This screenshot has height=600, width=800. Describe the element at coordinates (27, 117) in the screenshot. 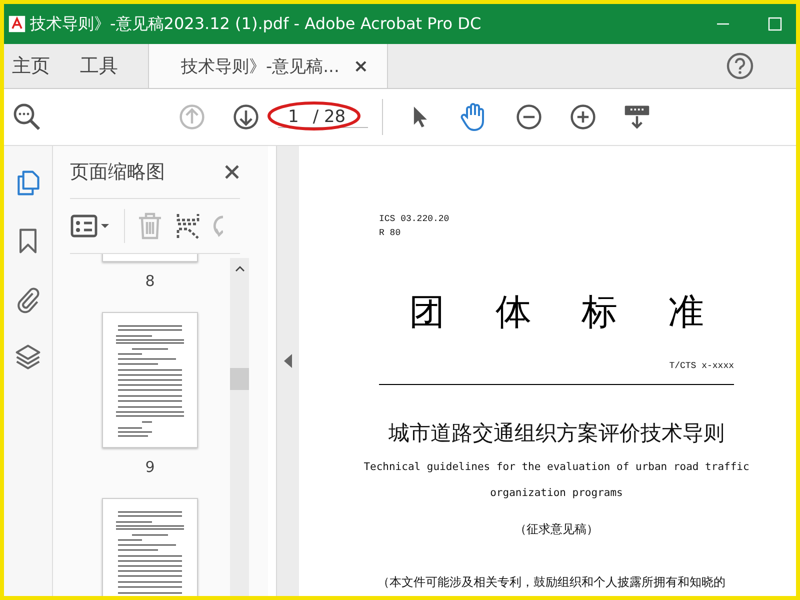

I see `search-icon` at that location.